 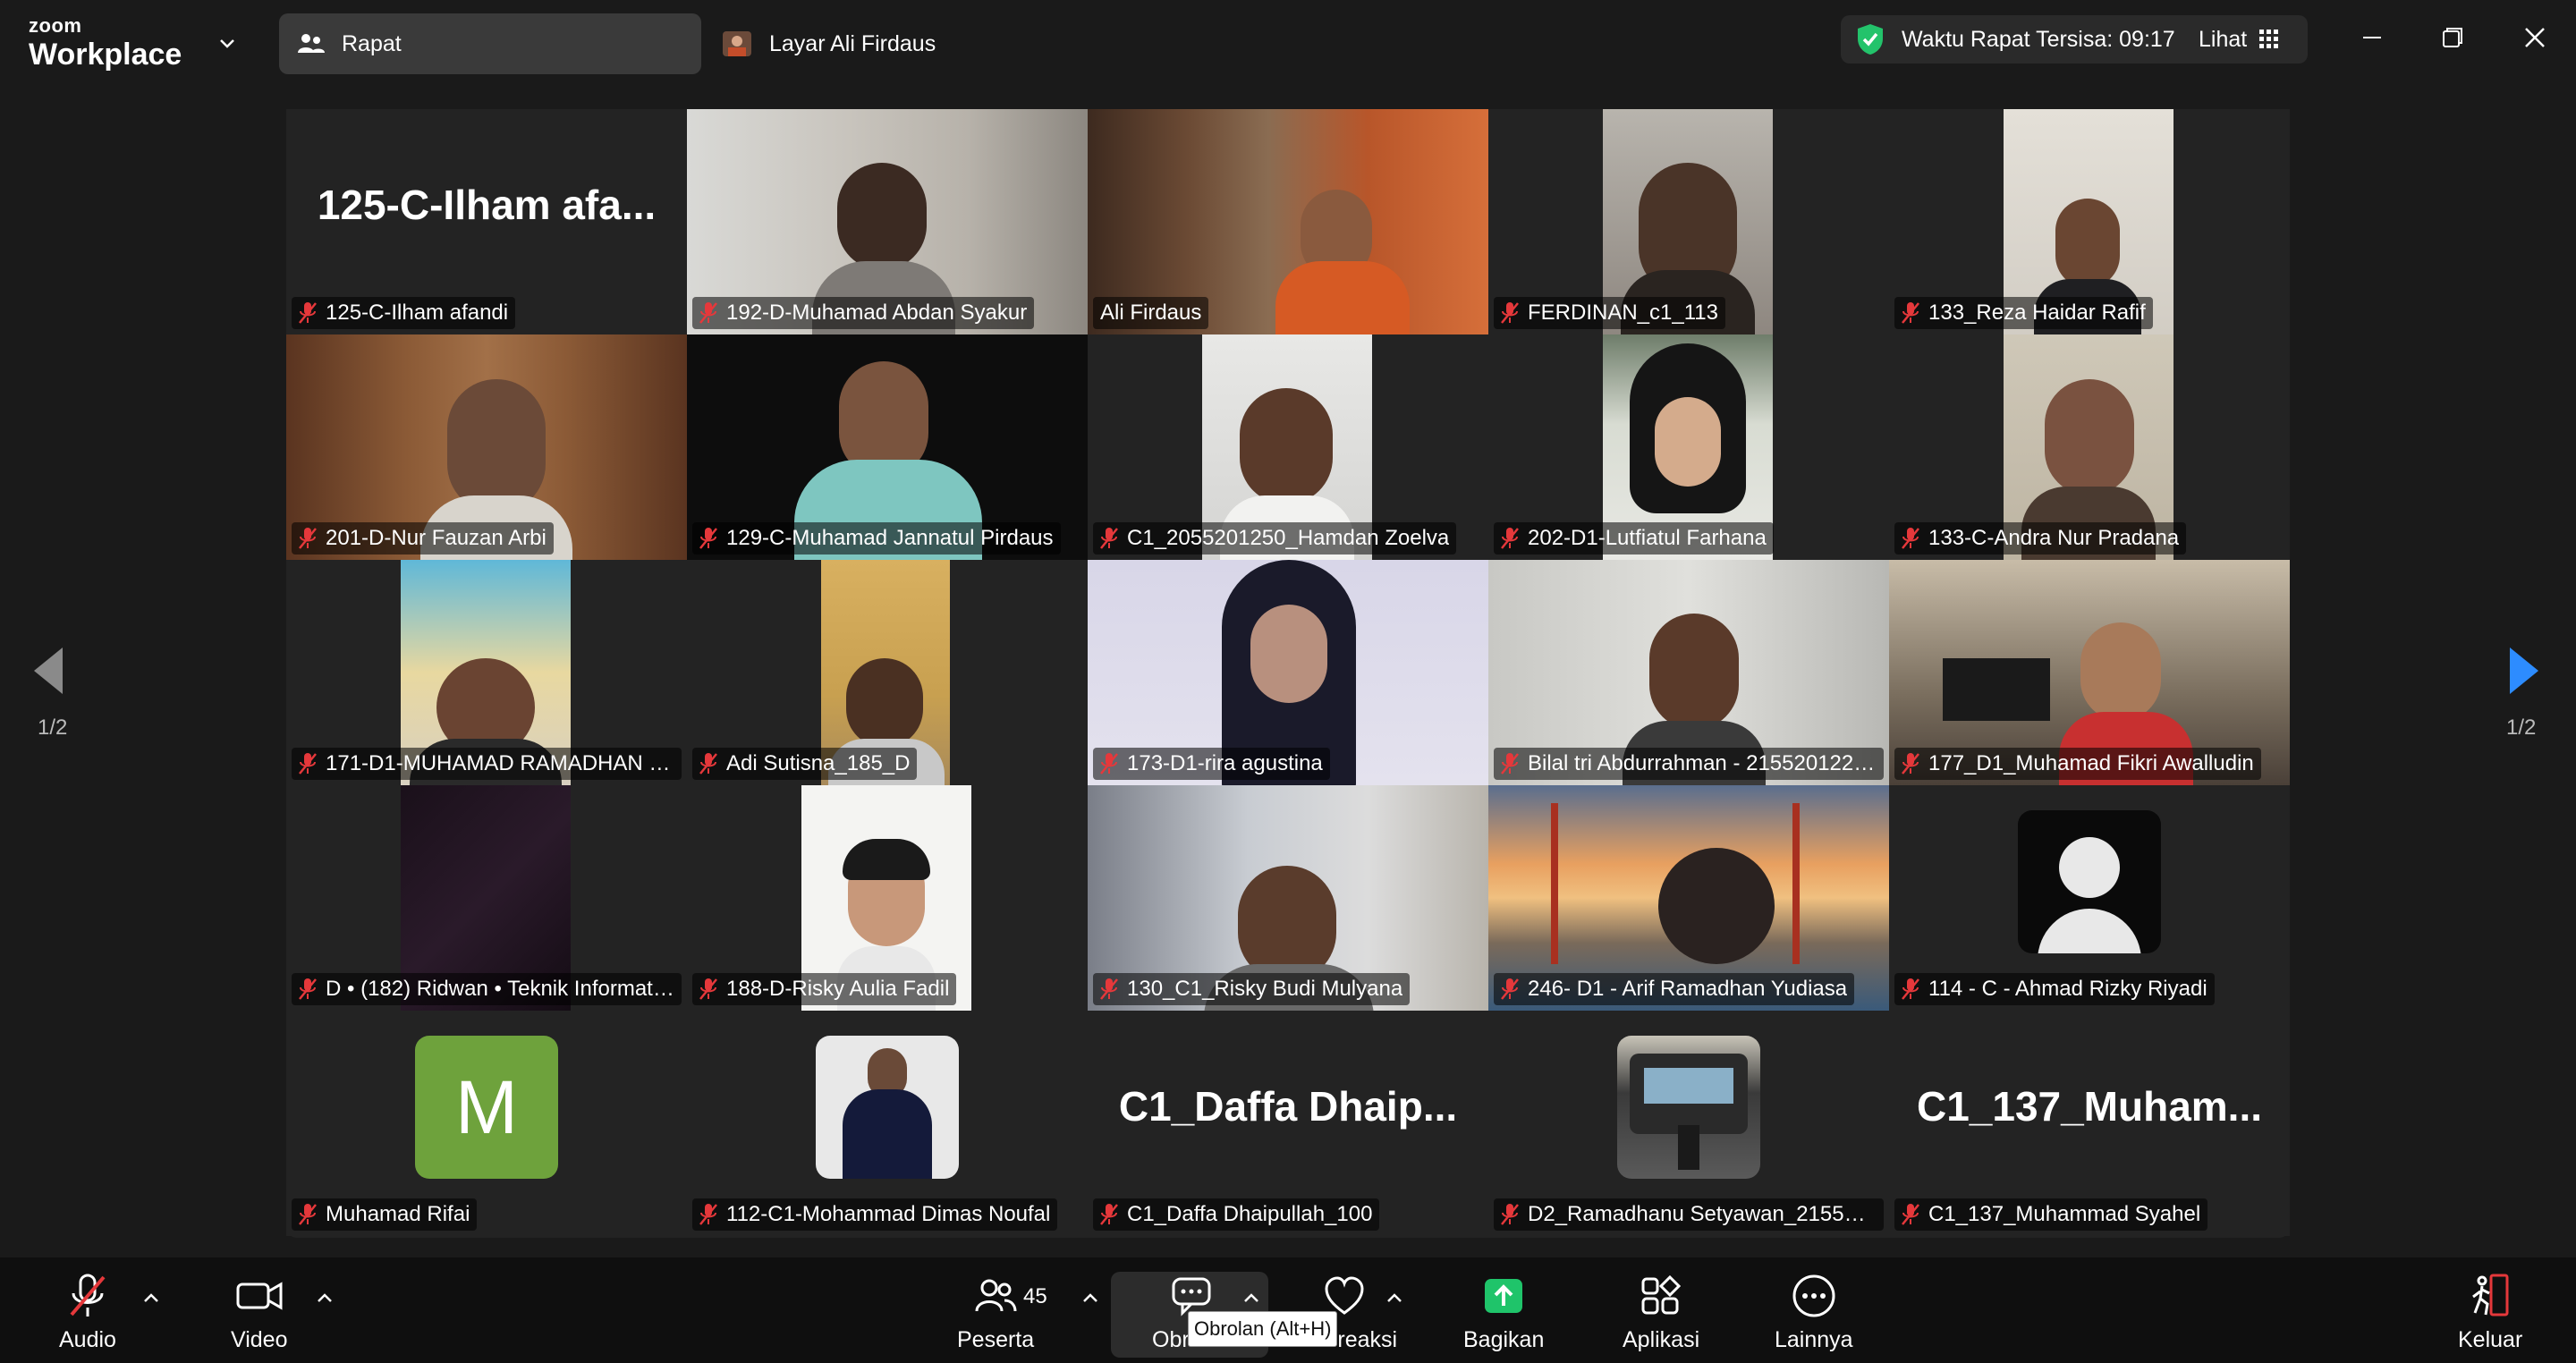 I want to click on name-label: FERDINAN_c1_113, so click(x=1609, y=313).